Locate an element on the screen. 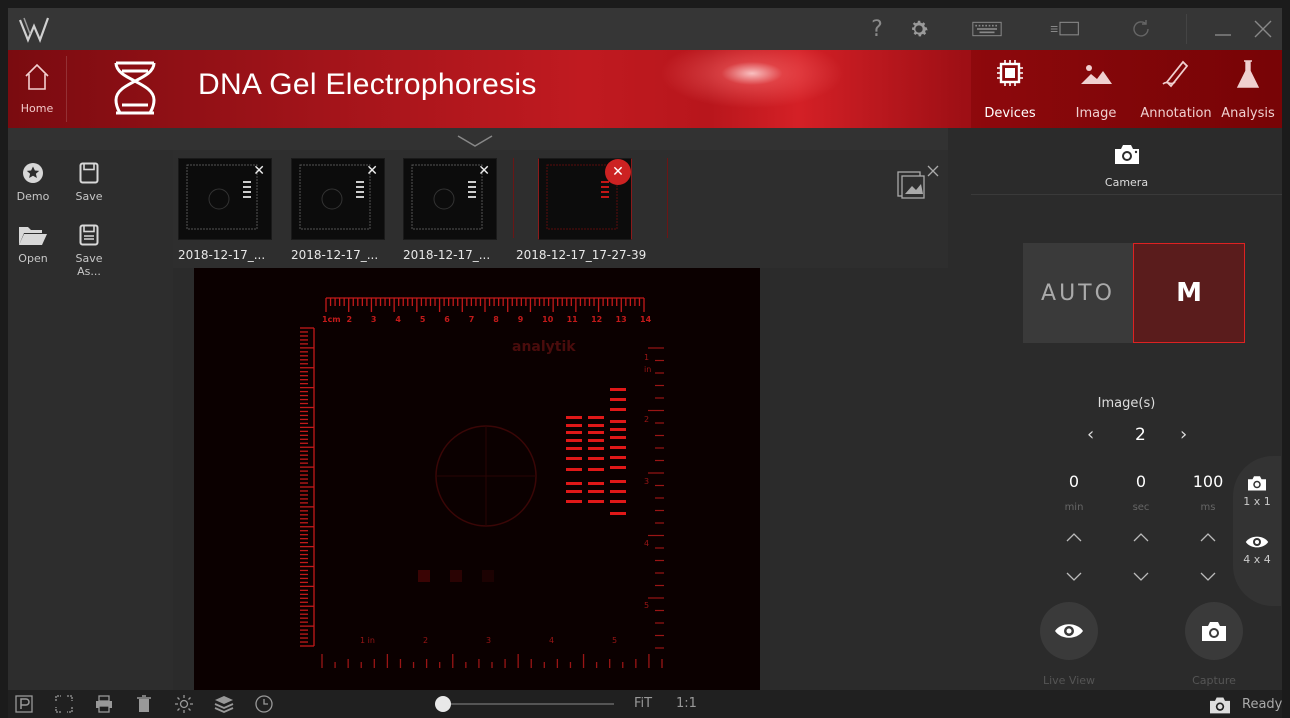  tab-devices: Devices is located at coordinates (1010, 89).